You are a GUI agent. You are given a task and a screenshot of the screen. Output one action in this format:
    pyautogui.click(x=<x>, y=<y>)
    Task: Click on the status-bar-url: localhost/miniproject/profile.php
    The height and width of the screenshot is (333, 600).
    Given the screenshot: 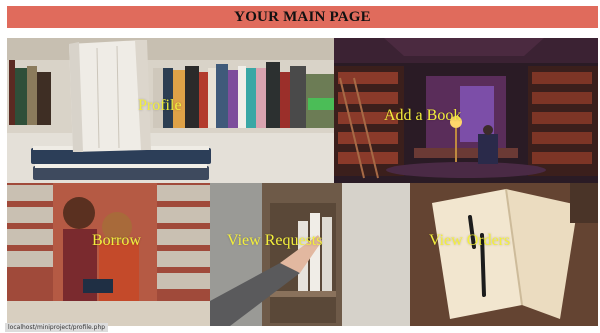 What is the action you would take?
    pyautogui.click(x=57, y=327)
    